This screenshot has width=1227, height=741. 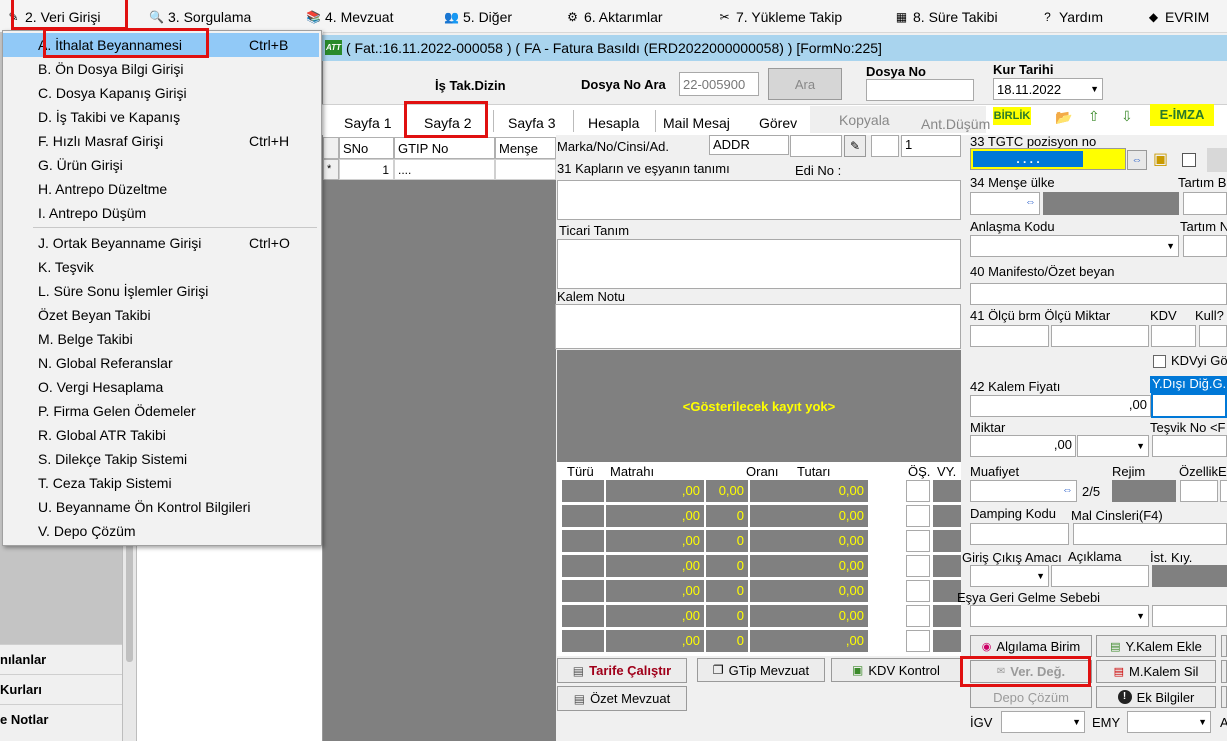 What do you see at coordinates (161, 435) in the screenshot?
I see `menu-item-17: R. Global ATR Takibi` at bounding box center [161, 435].